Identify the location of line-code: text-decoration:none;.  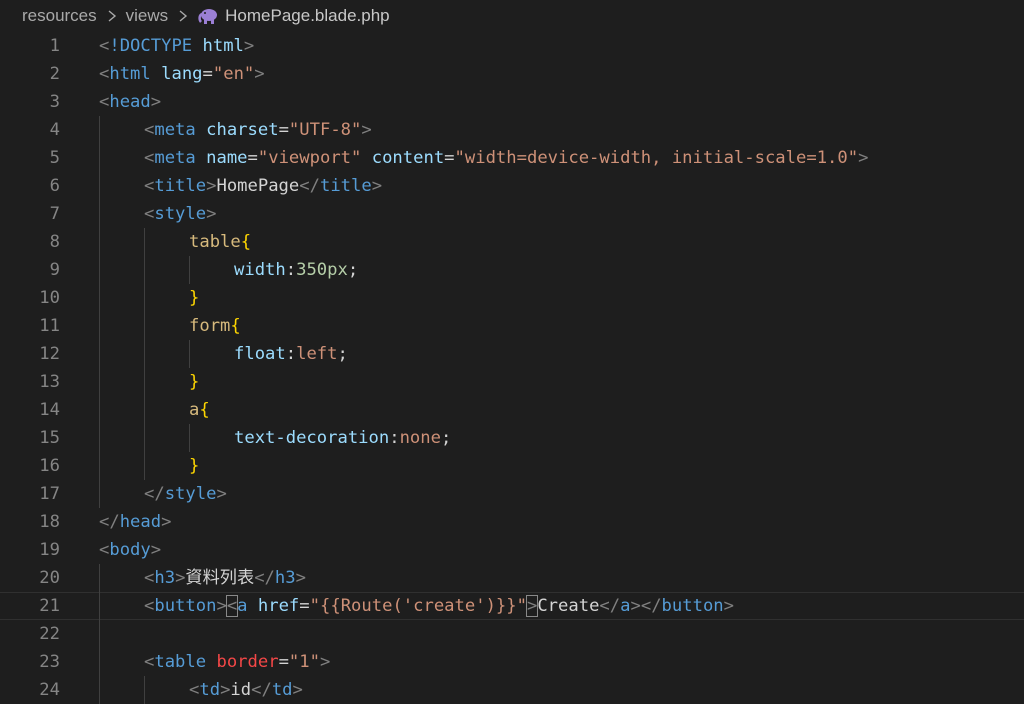
(342, 438).